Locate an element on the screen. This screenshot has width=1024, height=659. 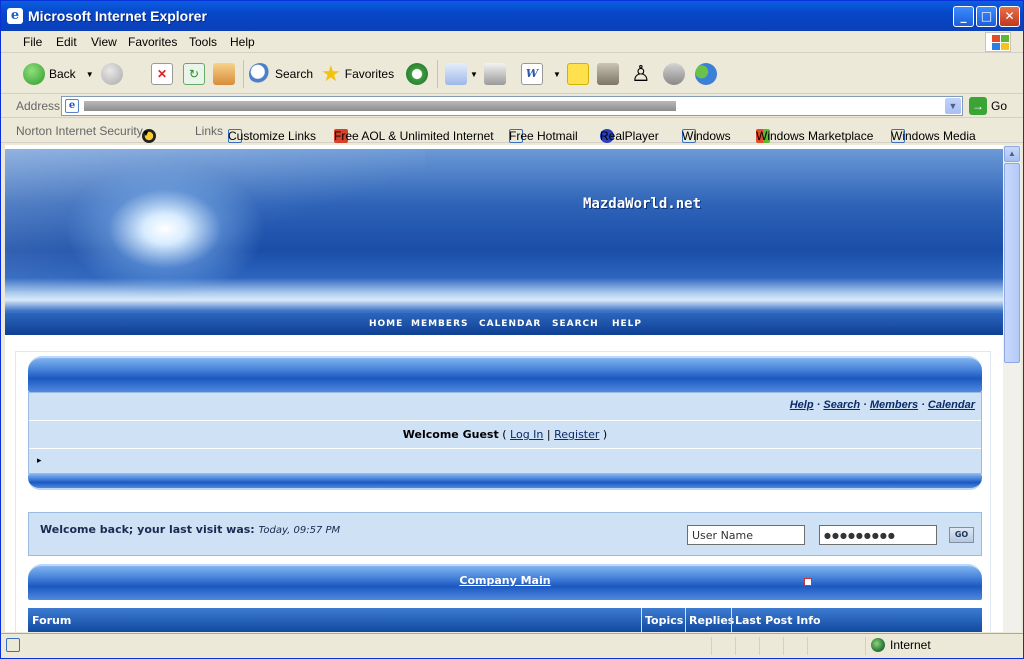
back-label: Back is located at coordinates (62, 74).